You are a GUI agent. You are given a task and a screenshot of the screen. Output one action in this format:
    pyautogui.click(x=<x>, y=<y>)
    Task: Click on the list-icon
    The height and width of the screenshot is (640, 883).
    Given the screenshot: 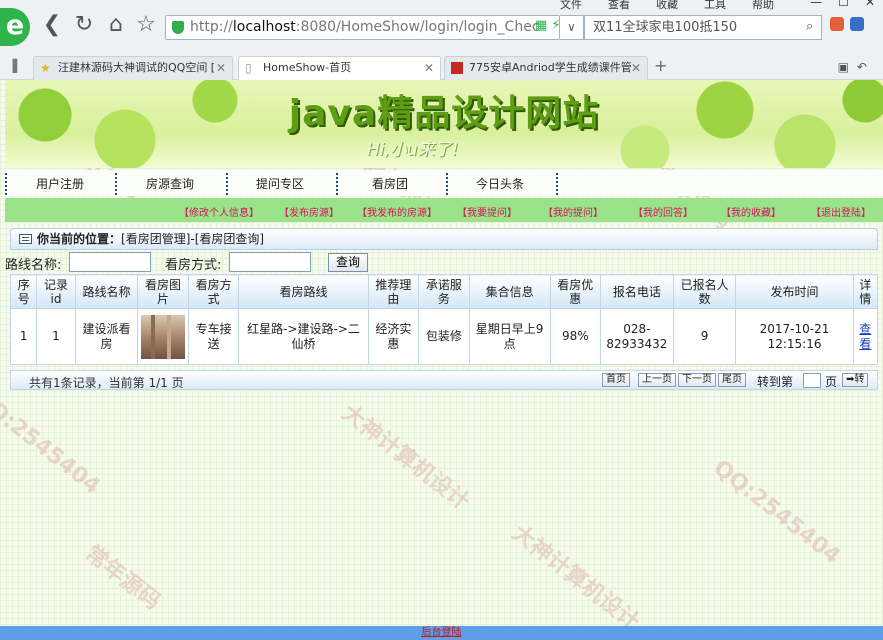 What is the action you would take?
    pyautogui.click(x=25, y=239)
    